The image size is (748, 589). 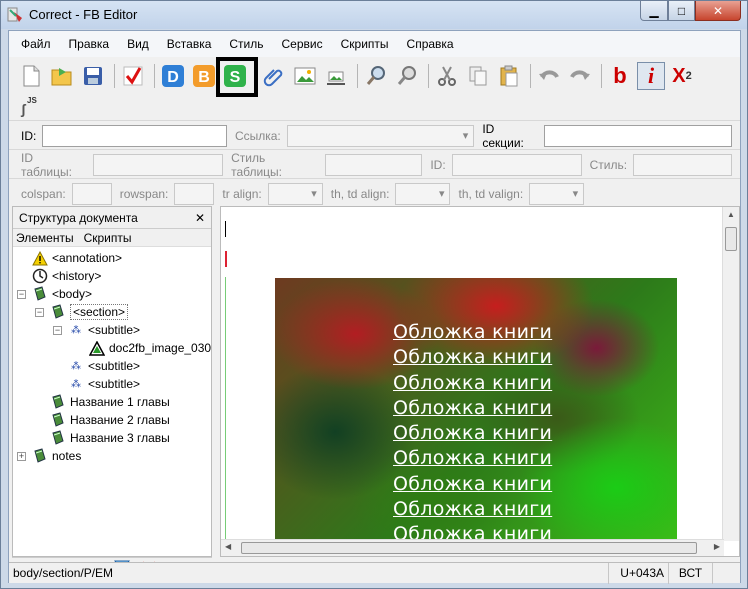 What do you see at coordinates (112, 438) in the screenshot?
I see `tree-node-chapter: Название 3 главы` at bounding box center [112, 438].